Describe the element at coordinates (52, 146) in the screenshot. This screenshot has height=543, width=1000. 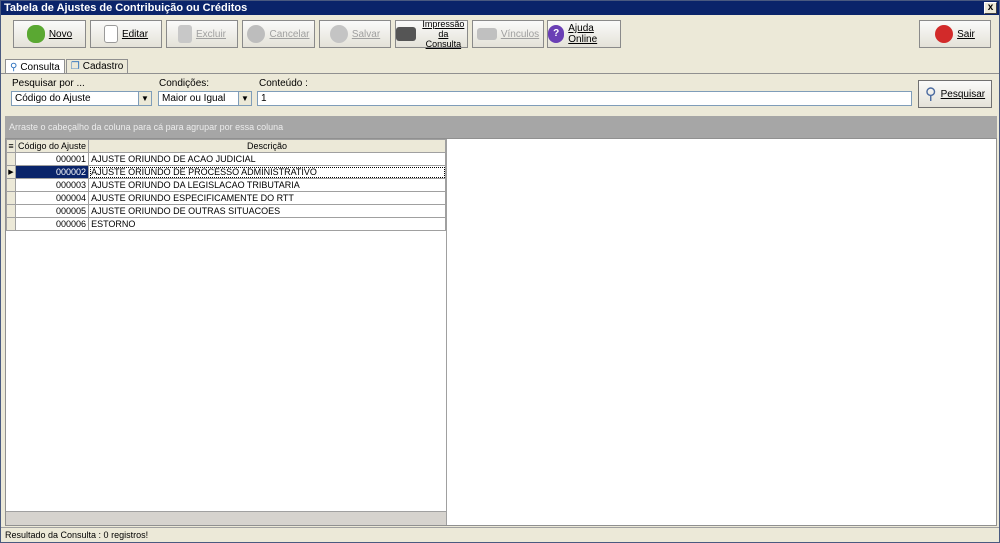
I see `column-header-codigo: Código do Ajuste` at that location.